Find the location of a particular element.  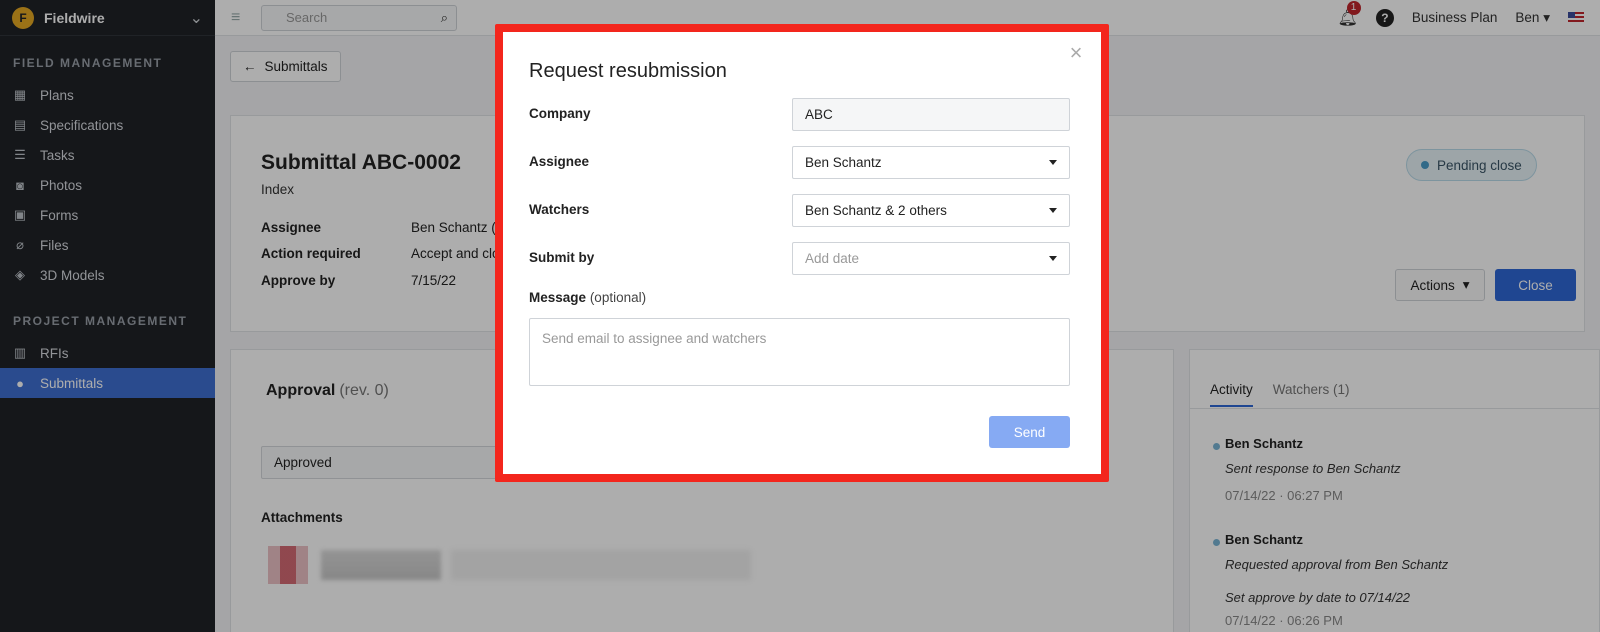

submit-by-label: Submit by is located at coordinates (562, 257).